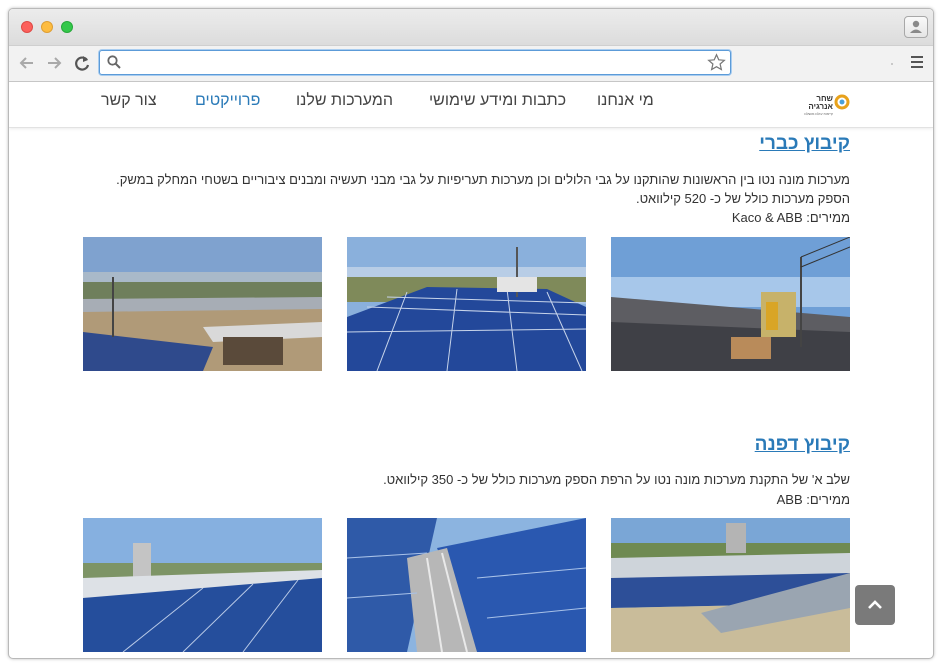 The image size is (940, 665). Describe the element at coordinates (114, 64) in the screenshot. I see `search-icon` at that location.